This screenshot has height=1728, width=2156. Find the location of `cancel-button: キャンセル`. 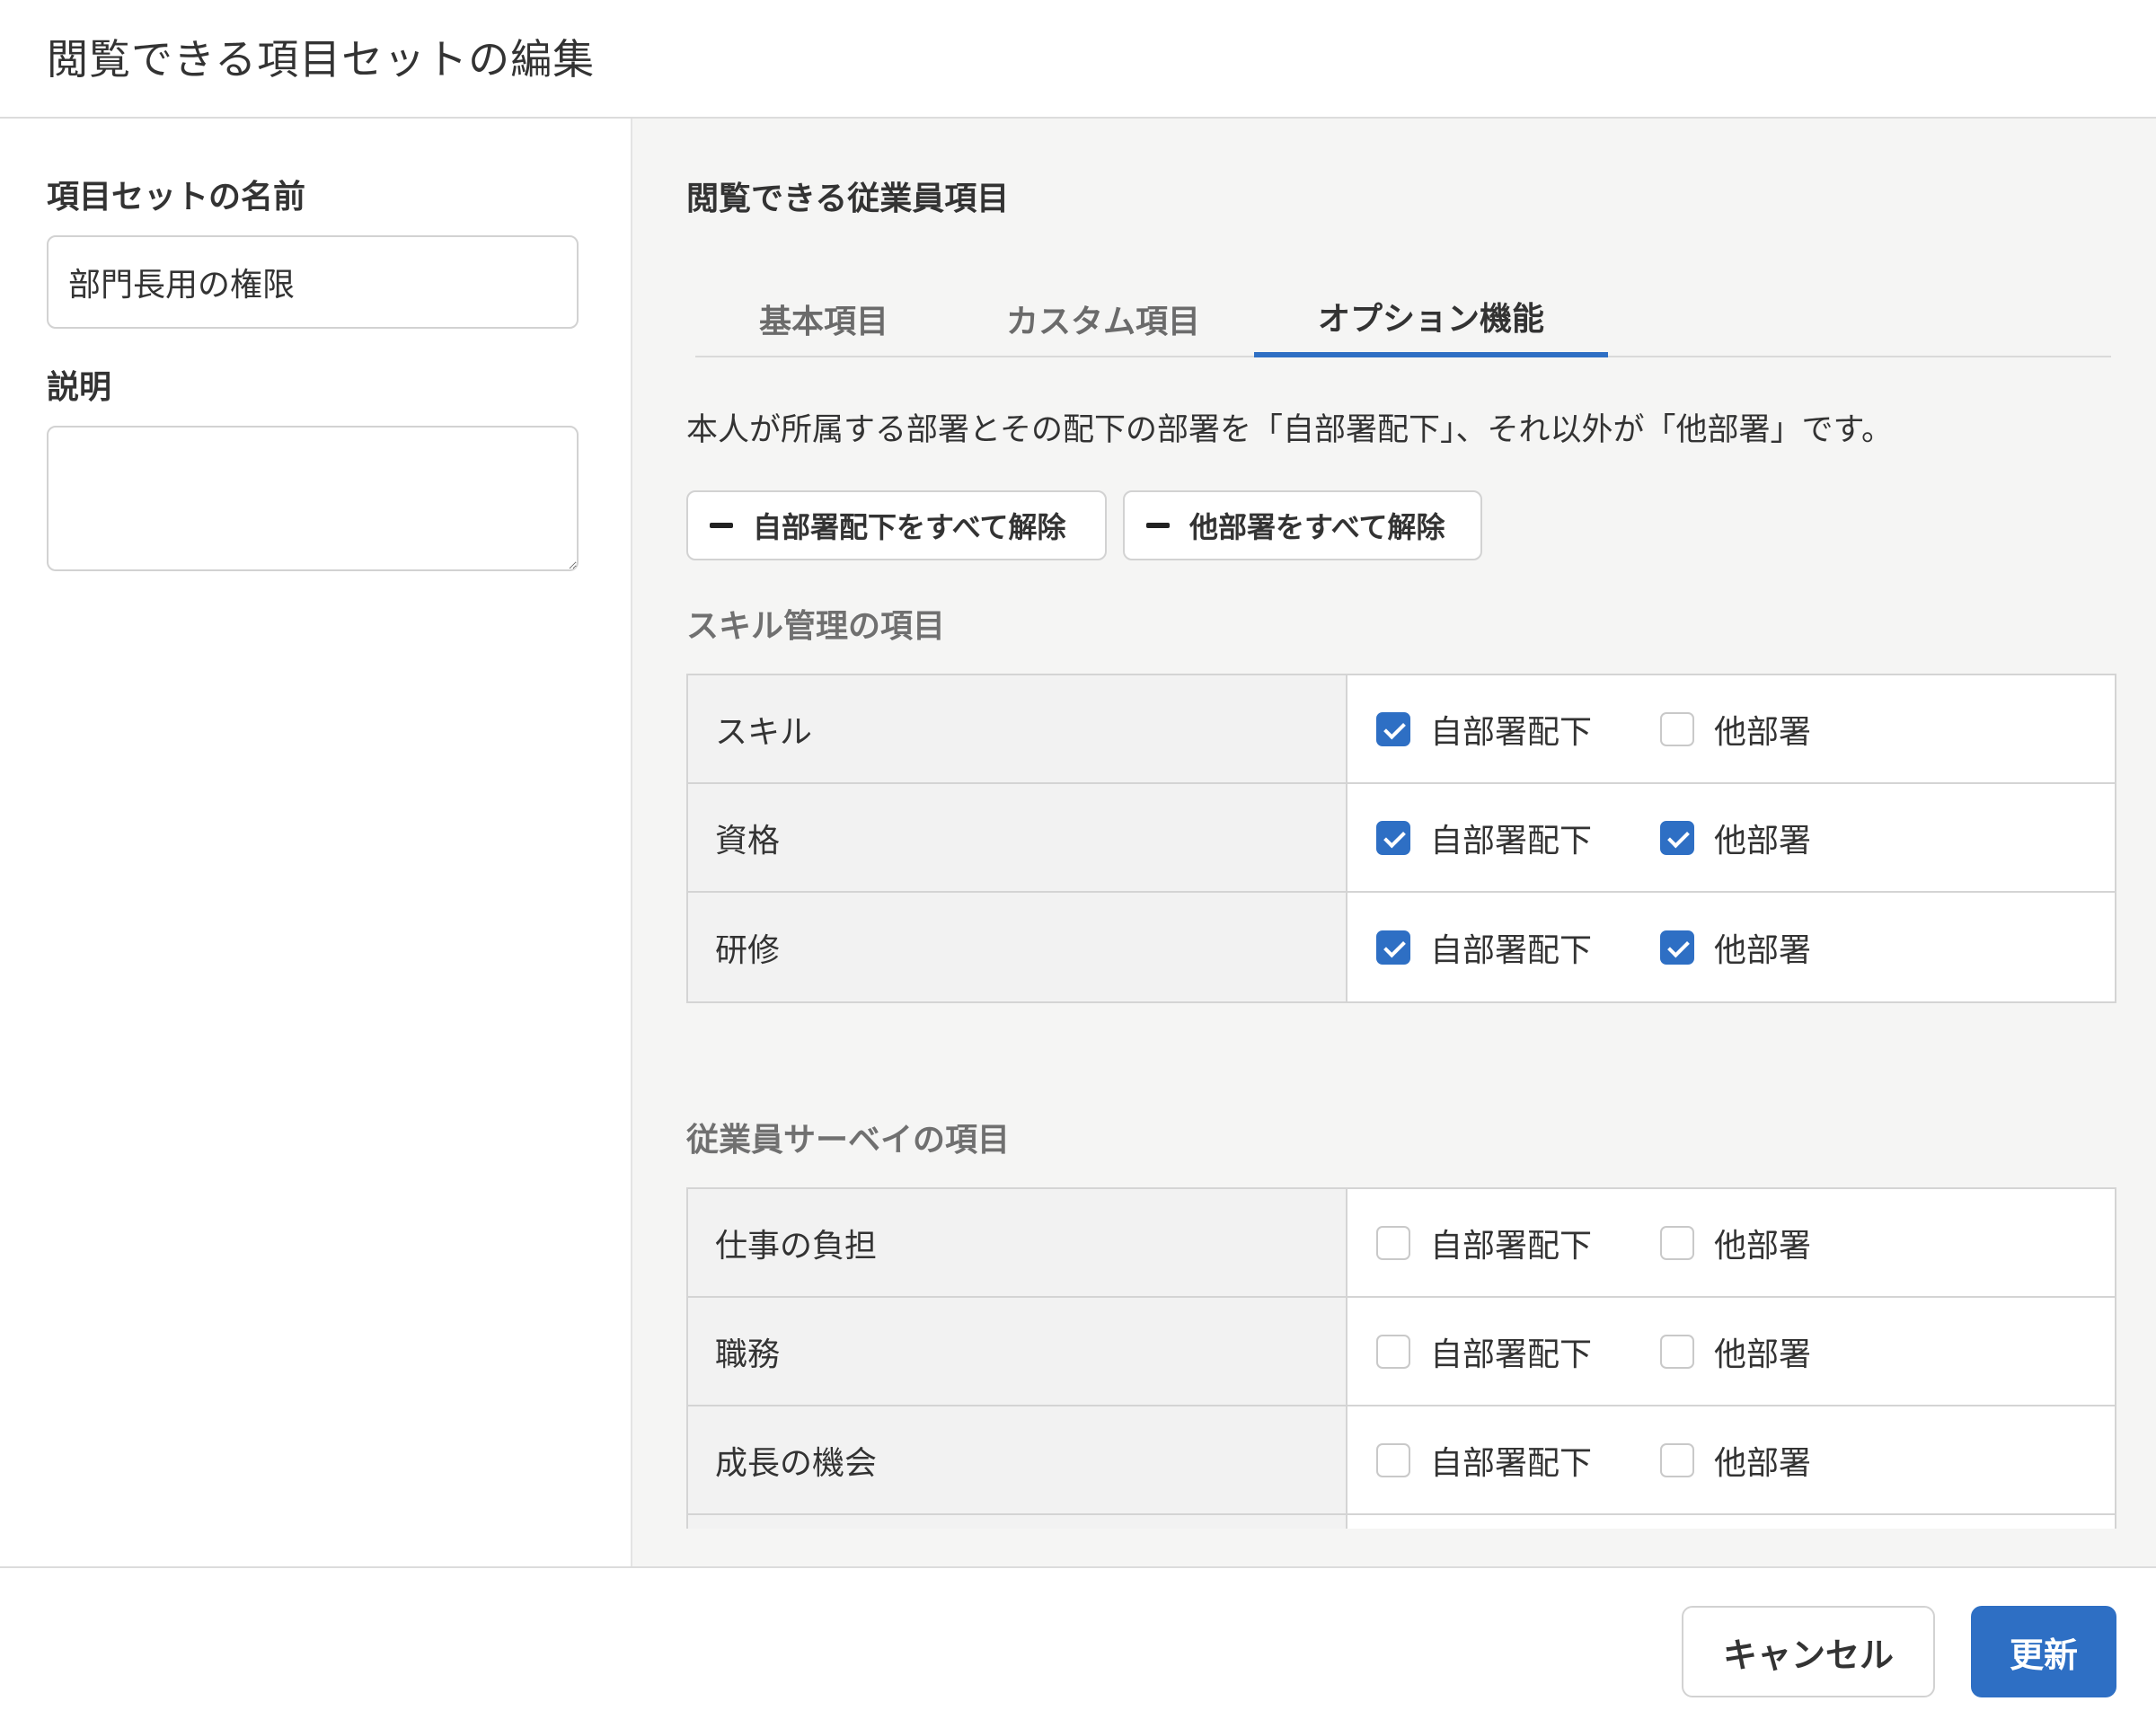

cancel-button: キャンセル is located at coordinates (1808, 1651).